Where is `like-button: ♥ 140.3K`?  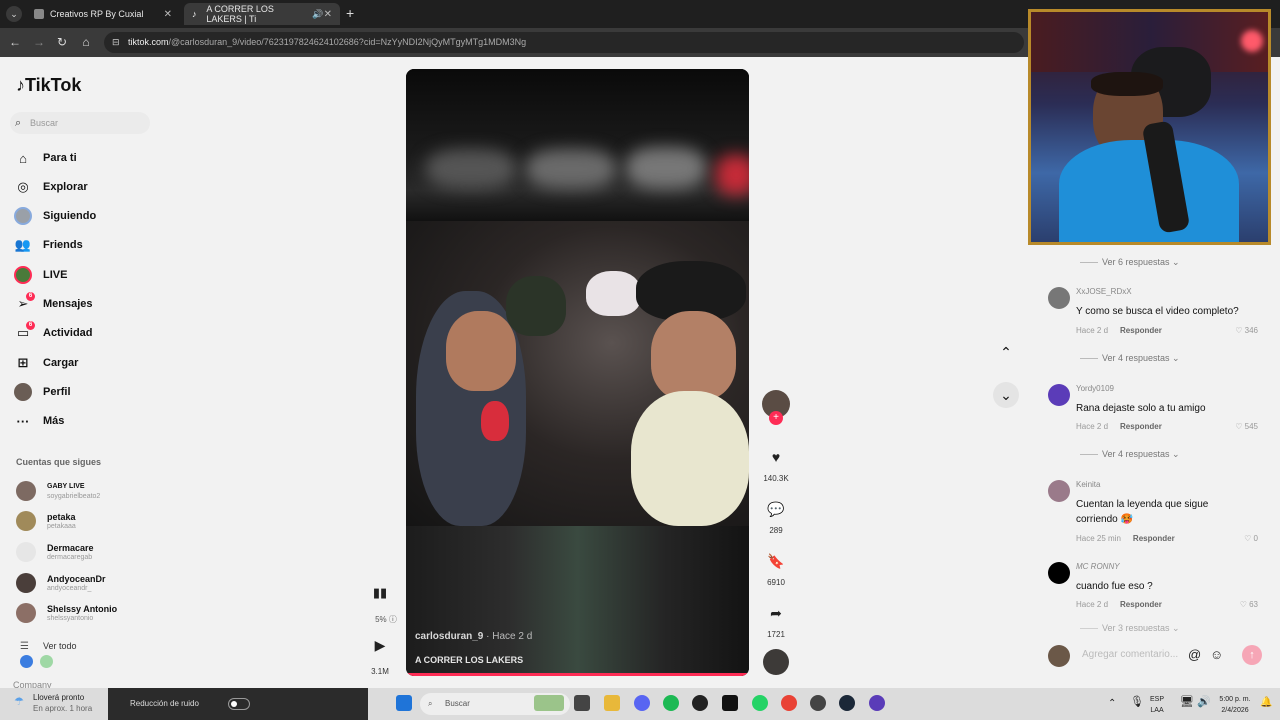
like-button: ♥ 140.3K is located at coordinates (776, 462).